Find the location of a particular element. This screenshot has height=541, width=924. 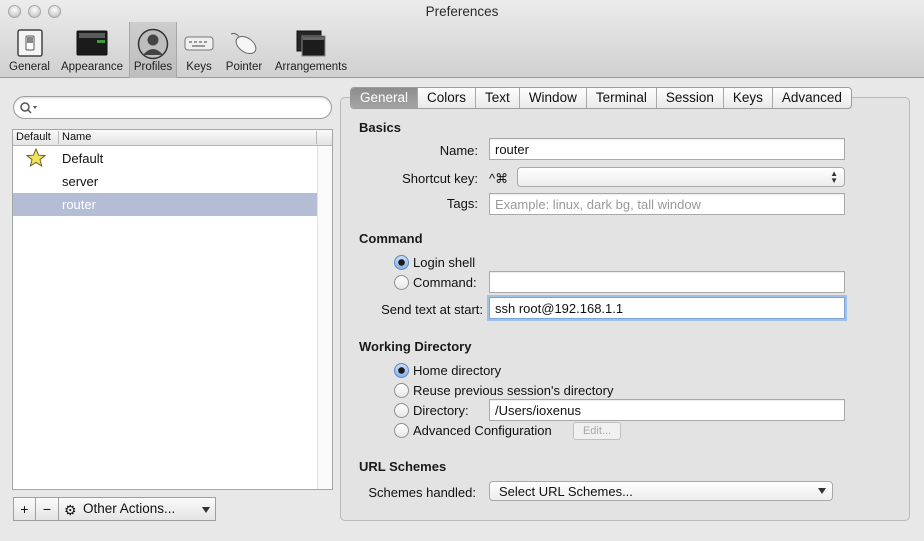

keyboard-icon is located at coordinates (199, 44).